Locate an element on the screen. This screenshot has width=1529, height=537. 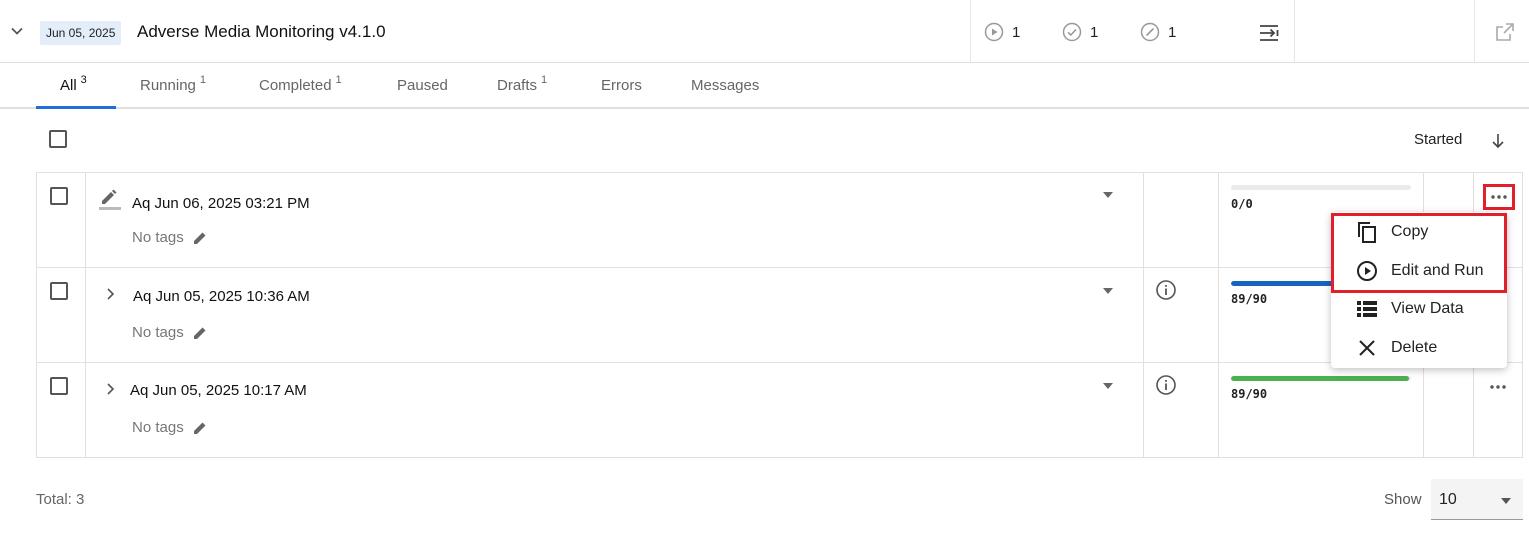
row-context-menu: Copy Edit and Run View Data Delete is located at coordinates (1419, 290).